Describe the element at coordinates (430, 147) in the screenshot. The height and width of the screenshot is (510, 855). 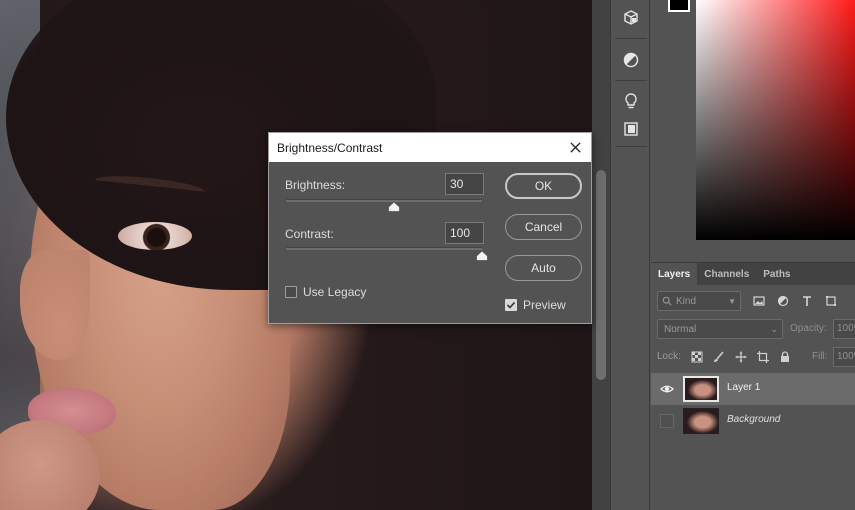
I see `dialog-titlebar: Brightness/Contrast` at that location.